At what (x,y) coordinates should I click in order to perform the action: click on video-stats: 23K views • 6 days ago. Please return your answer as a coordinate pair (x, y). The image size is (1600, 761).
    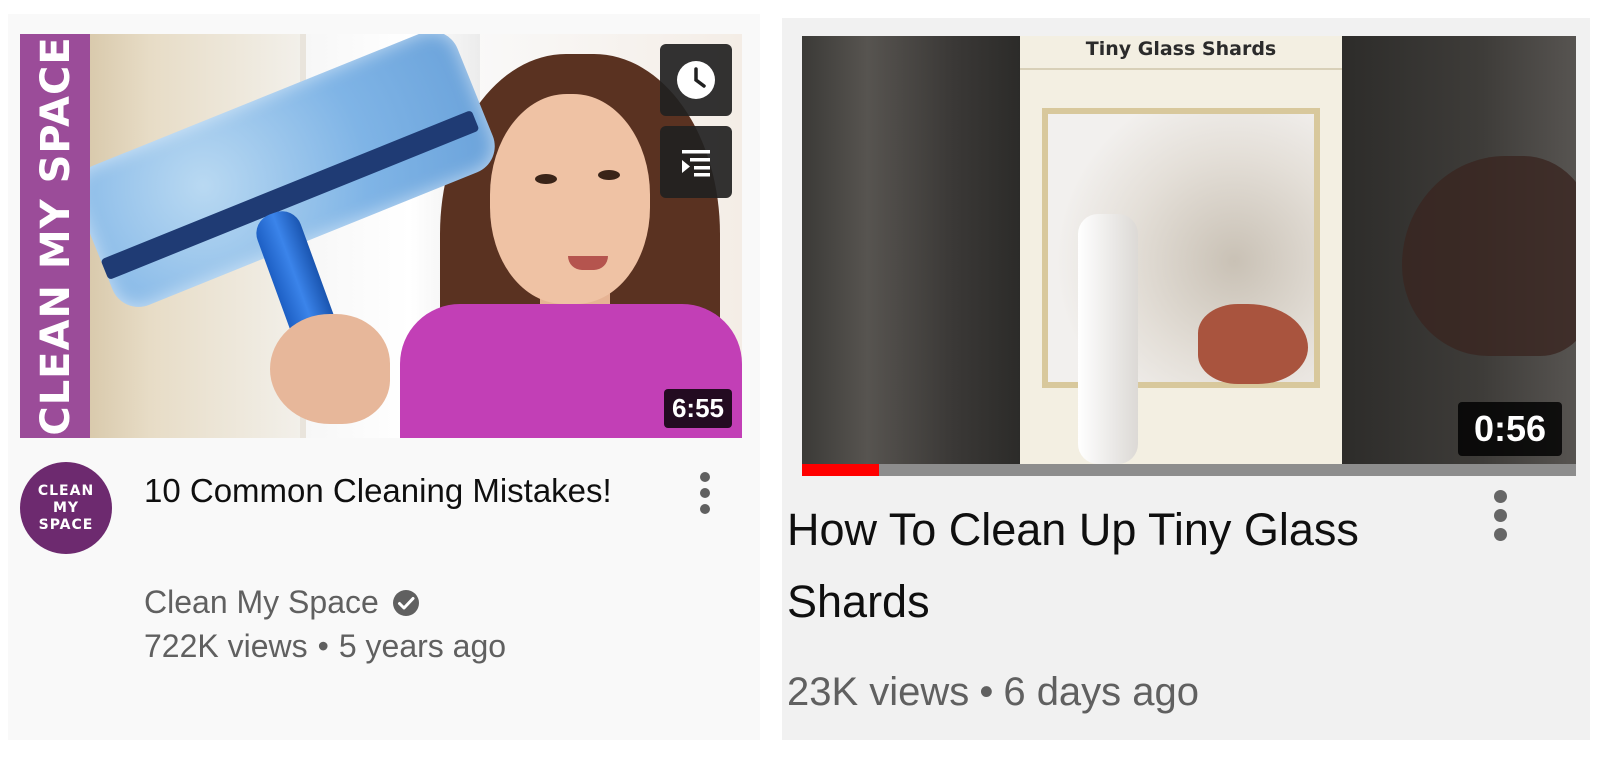
    Looking at the image, I should click on (993, 692).